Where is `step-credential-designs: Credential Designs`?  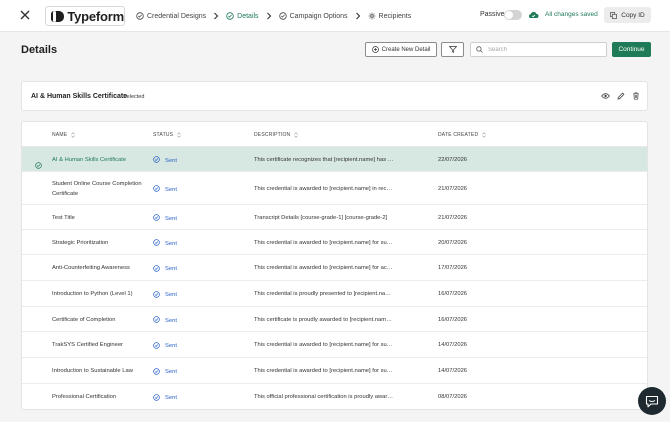 step-credential-designs: Credential Designs is located at coordinates (171, 16).